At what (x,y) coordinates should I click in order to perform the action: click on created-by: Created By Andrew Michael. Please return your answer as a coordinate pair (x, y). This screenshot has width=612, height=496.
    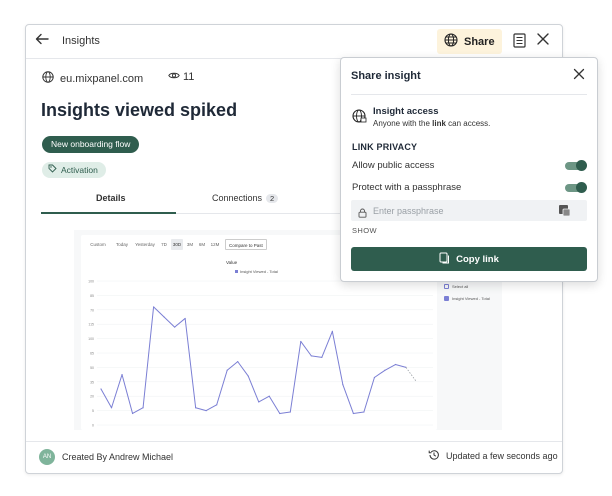
    Looking at the image, I should click on (118, 457).